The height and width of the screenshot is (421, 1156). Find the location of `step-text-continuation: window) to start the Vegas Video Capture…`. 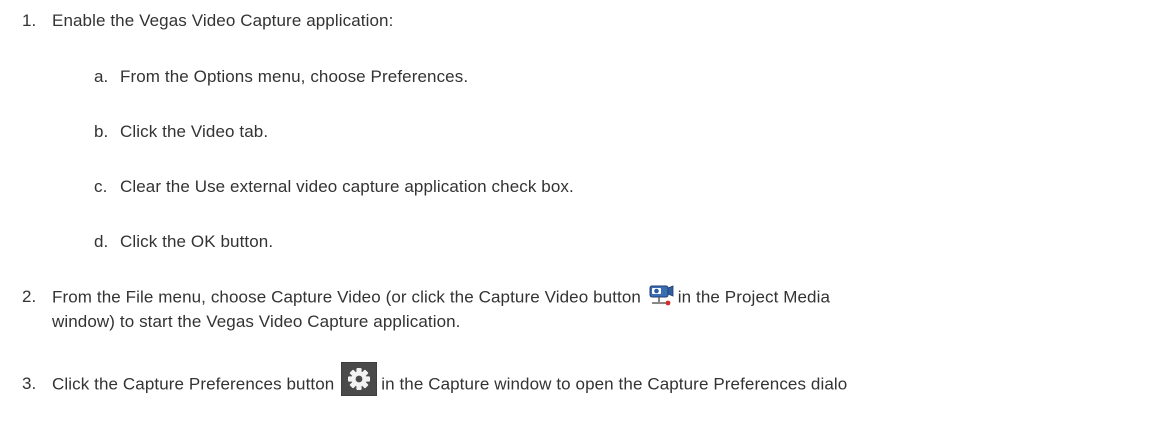

step-text-continuation: window) to start the Vegas Video Capture… is located at coordinates (256, 321).